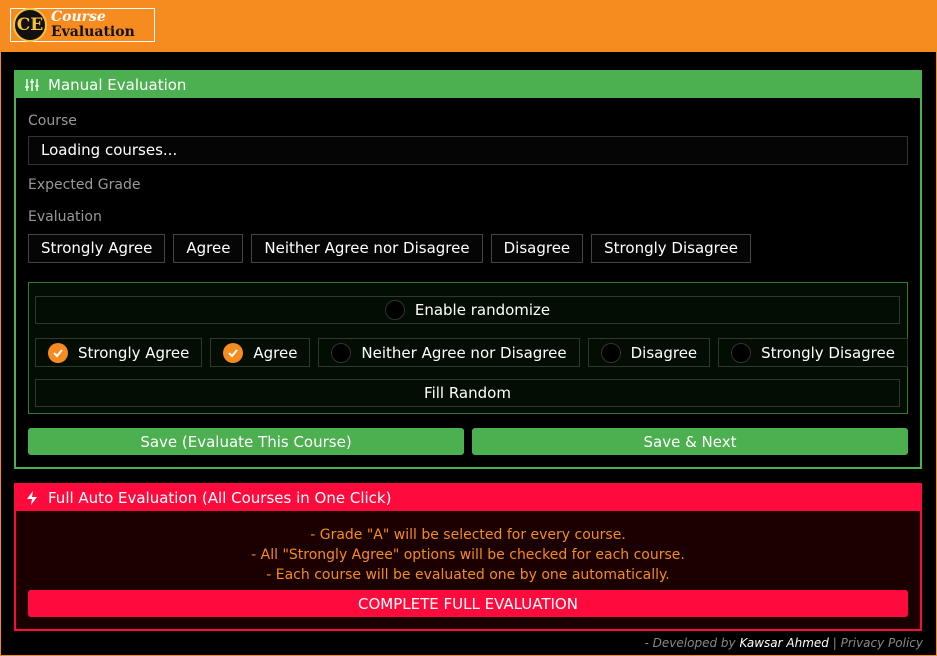 This screenshot has height=656, width=937. What do you see at coordinates (246, 441) in the screenshot?
I see `save-evaluate-button: Save (Evaluate This Course)` at bounding box center [246, 441].